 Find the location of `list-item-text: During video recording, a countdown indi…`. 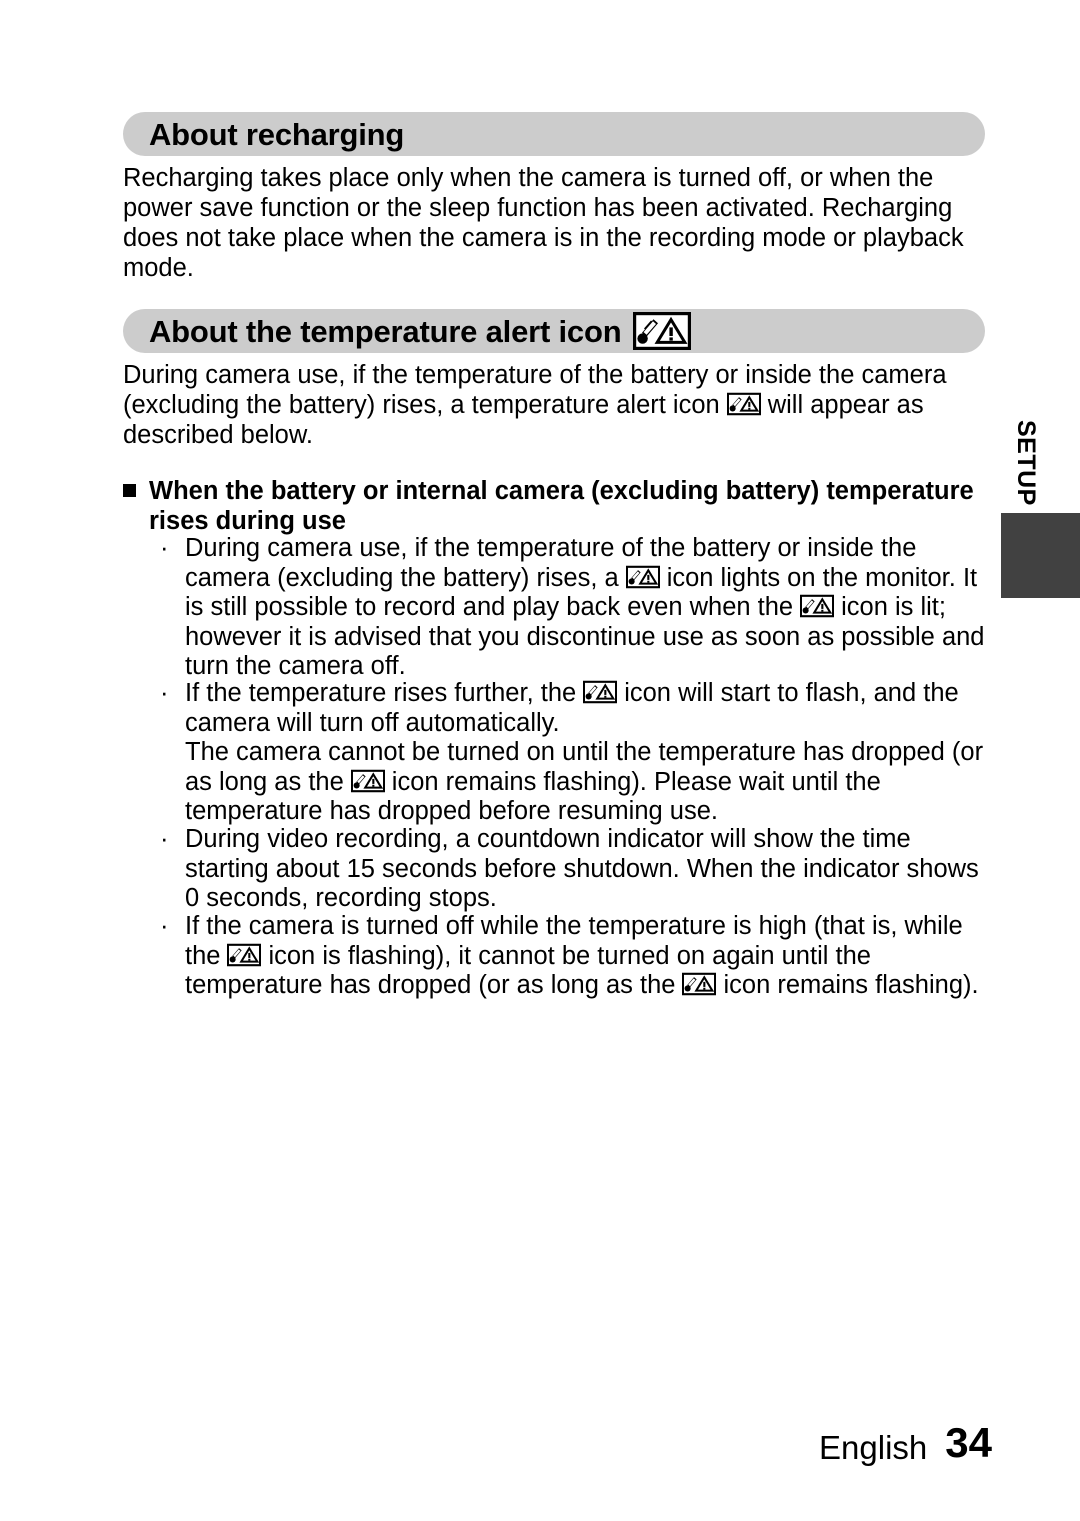

list-item-text: During video recording, a countdown indi… is located at coordinates (582, 868).